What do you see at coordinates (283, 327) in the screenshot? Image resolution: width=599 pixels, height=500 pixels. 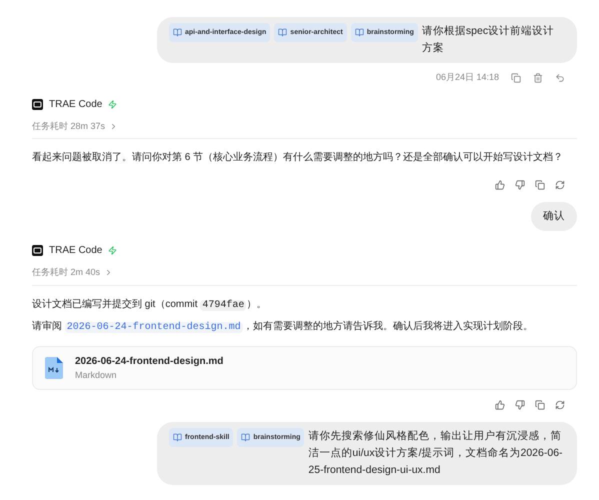 I see `response-text: 请审阅 2026-06-24-frontend-design.md ，如有需要调整的地方请告诉我。确认后我将进入实现计划阶段。` at bounding box center [283, 327].